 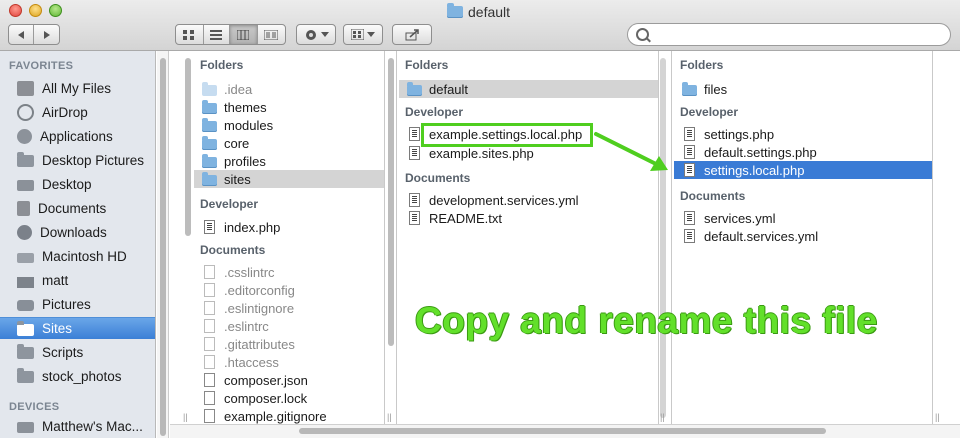 What do you see at coordinates (289, 179) in the screenshot?
I see `list-item-selected: sites` at bounding box center [289, 179].